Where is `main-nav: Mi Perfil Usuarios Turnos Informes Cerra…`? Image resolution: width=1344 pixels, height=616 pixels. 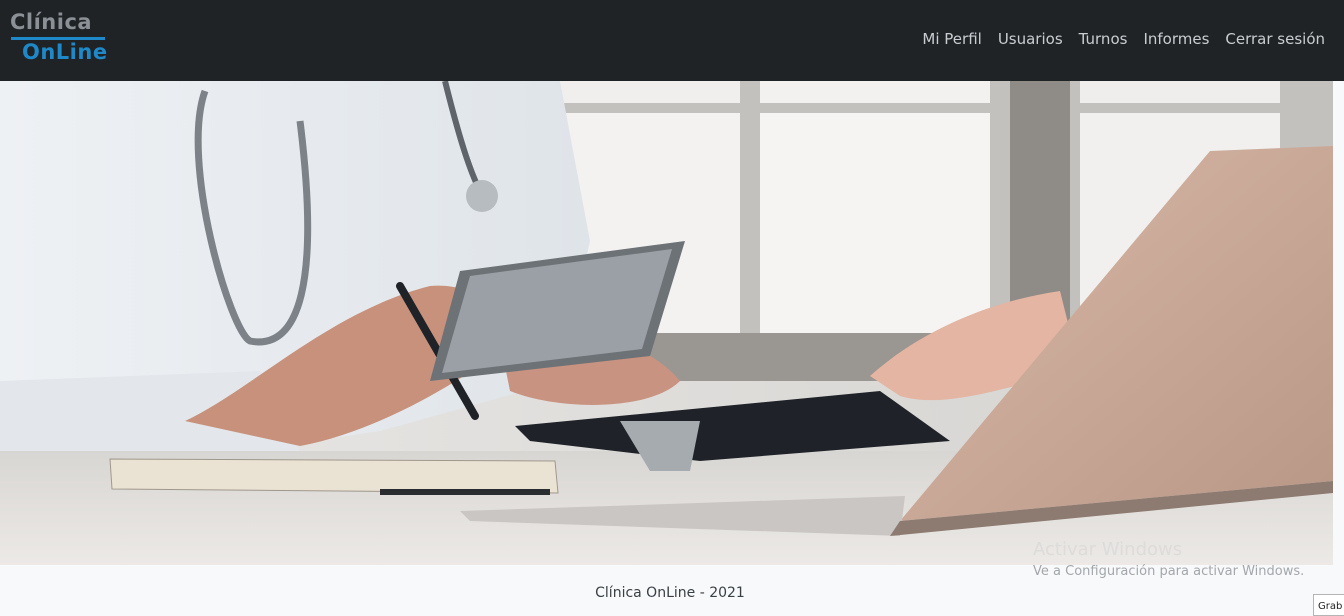 main-nav: Mi Perfil Usuarios Turnos Informes Cerra… is located at coordinates (1123, 39).